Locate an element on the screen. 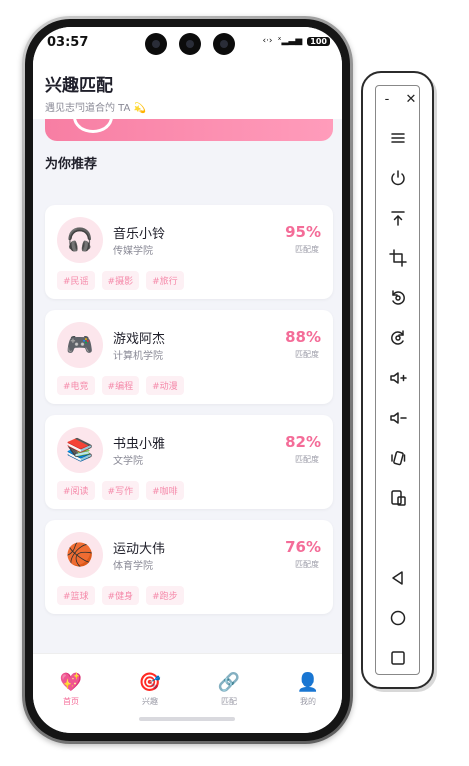 Image resolution: width=469 pixels, height=766 pixels. minimize-button: - is located at coordinates (387, 99).